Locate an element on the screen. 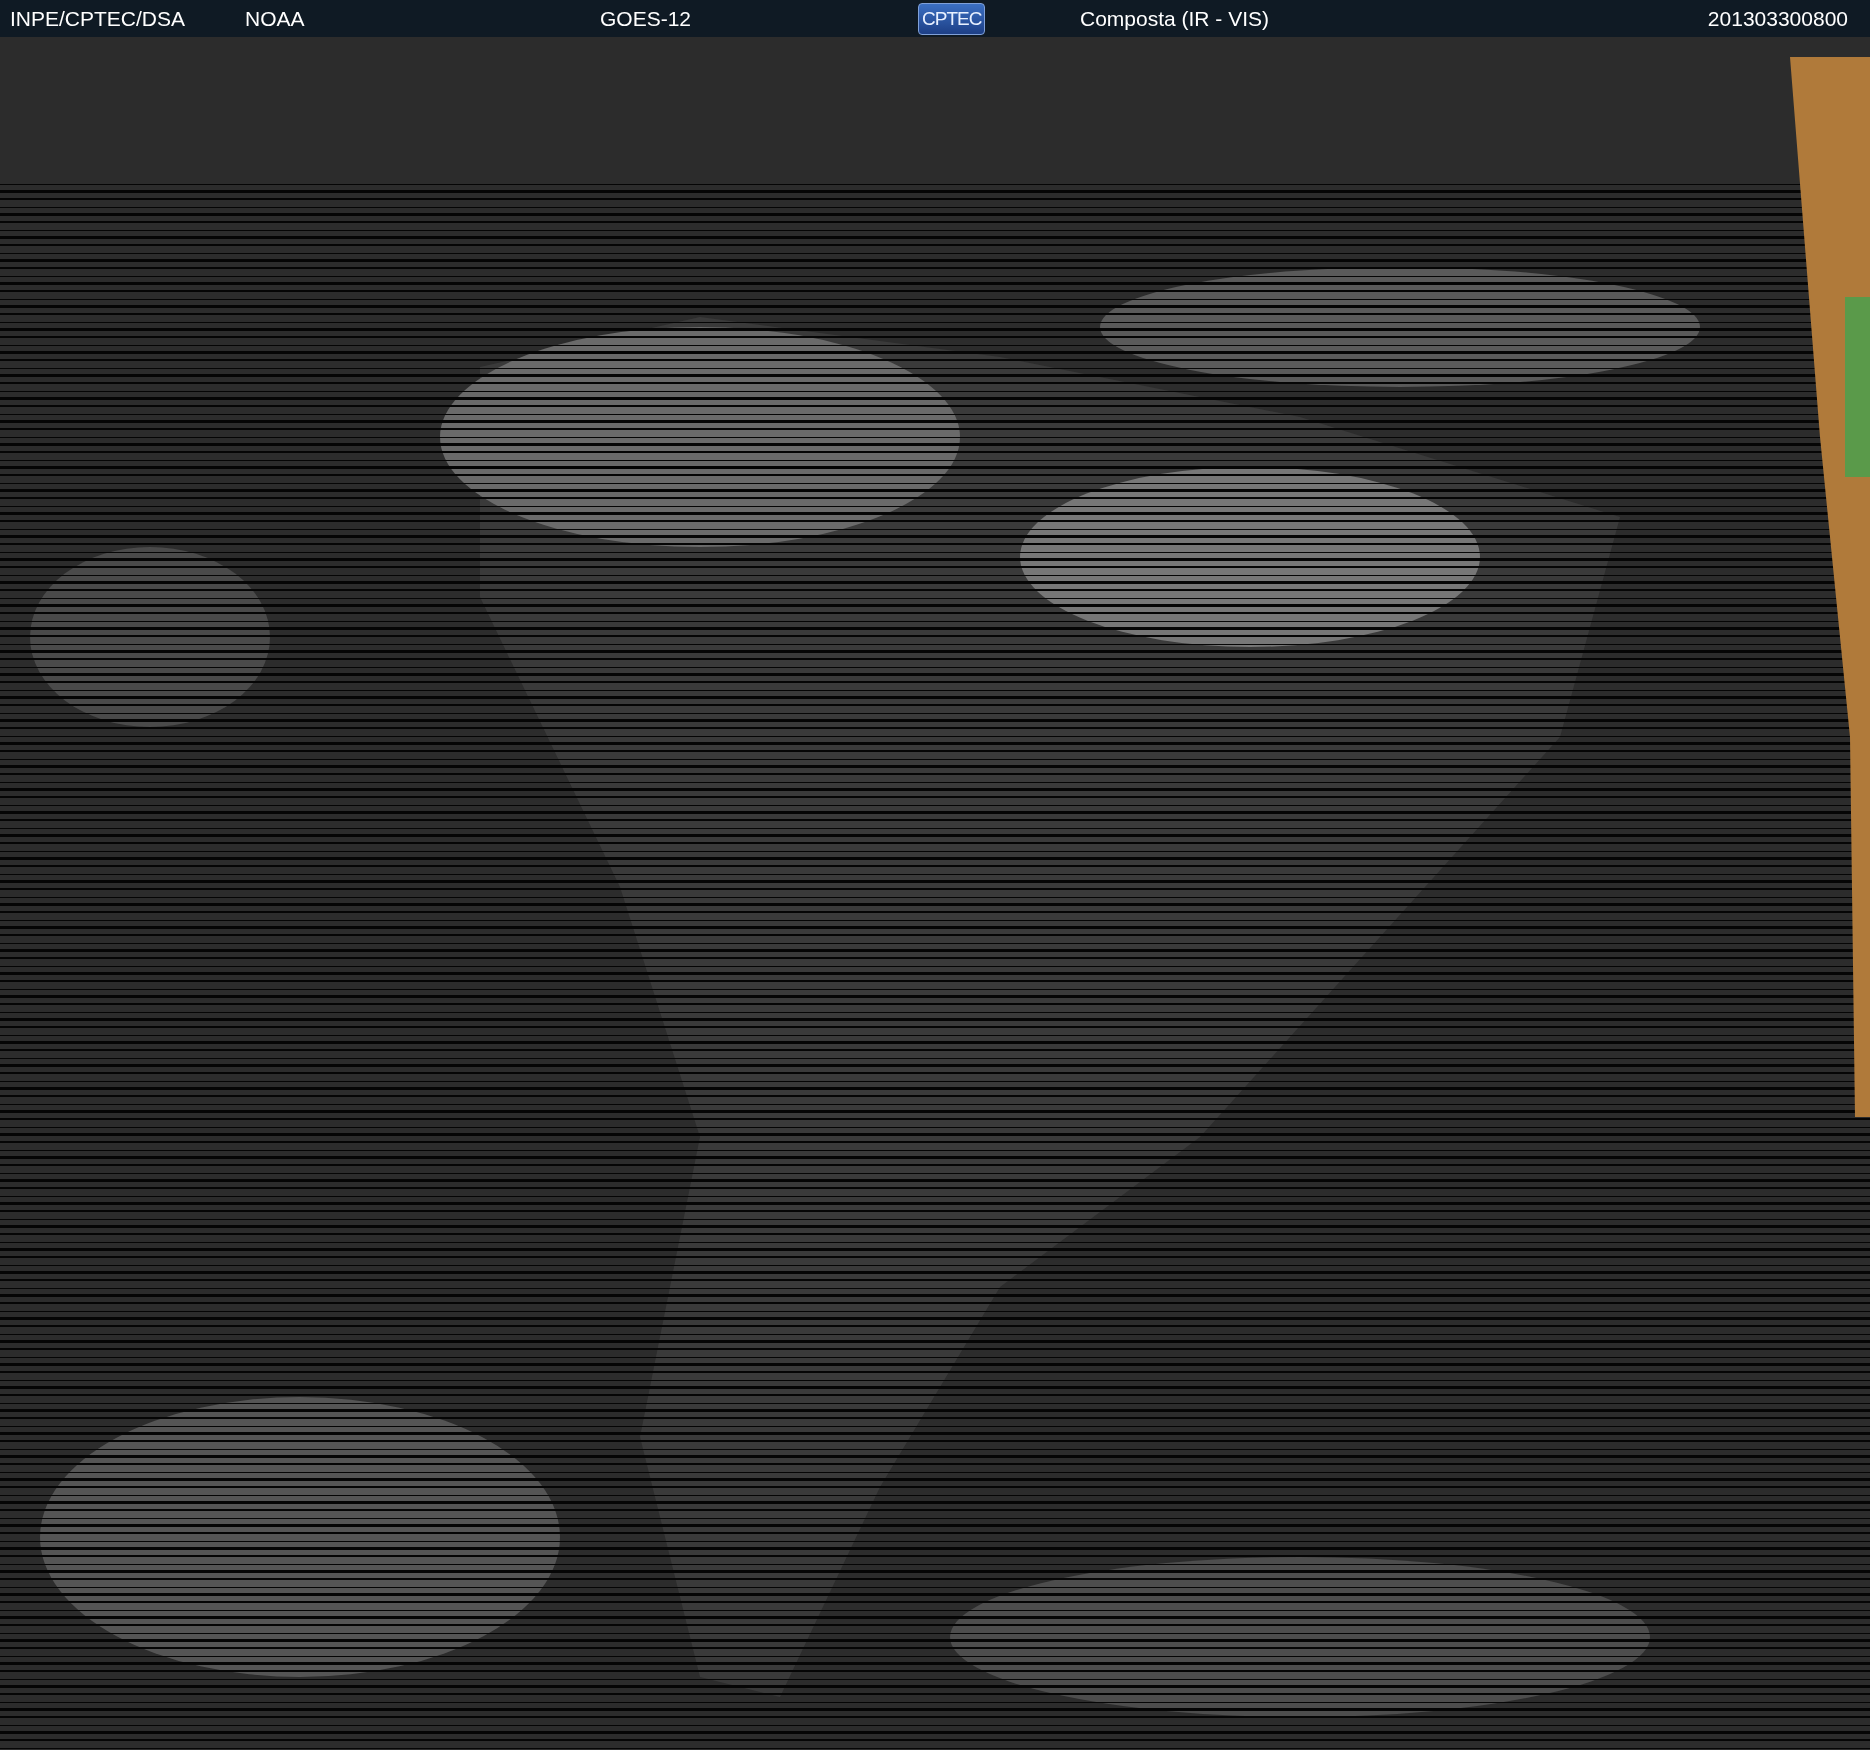 The height and width of the screenshot is (1750, 1870). header-label: Composta (IR - VIS) is located at coordinates (1175, 18).